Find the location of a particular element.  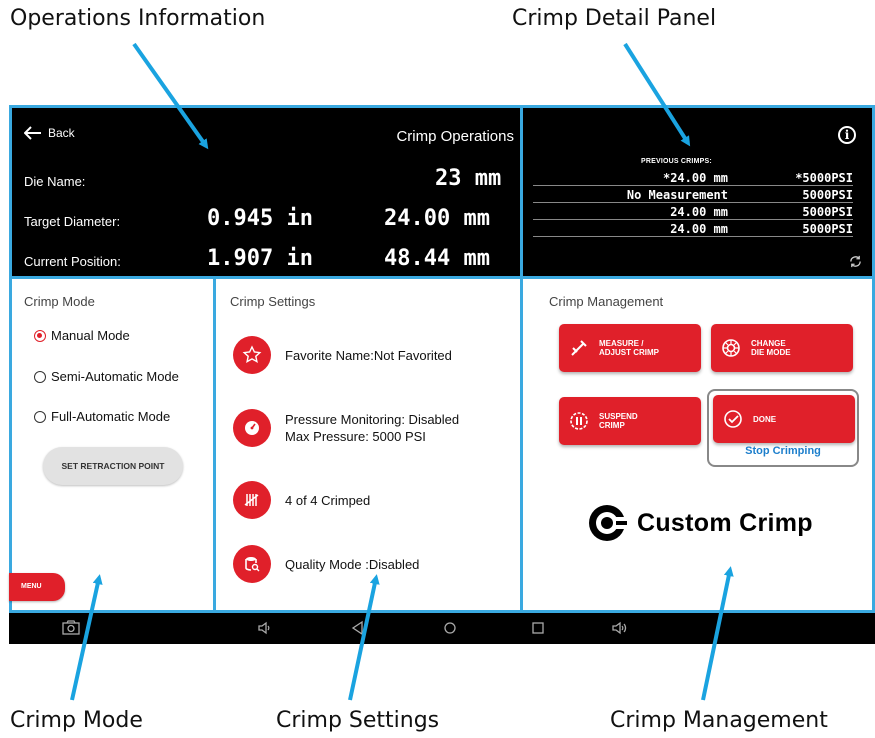

previous-crimp-pressure: *5000PSI is located at coordinates (824, 178).